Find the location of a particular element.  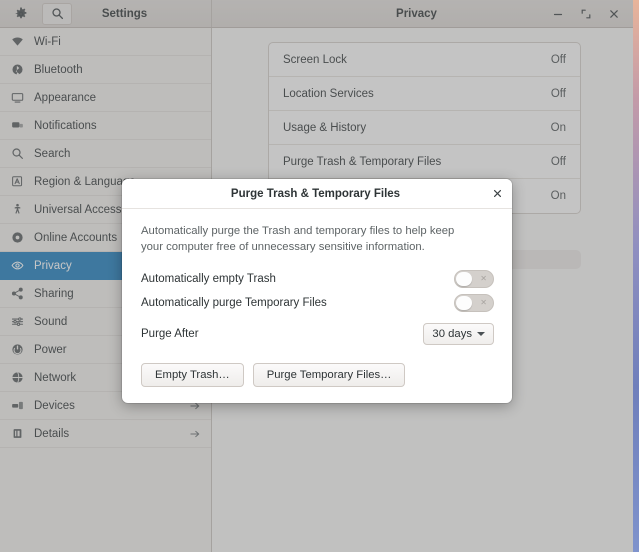

privacy-row-purge-trash: Purge Trash & Temporary Files Off is located at coordinates (424, 162).